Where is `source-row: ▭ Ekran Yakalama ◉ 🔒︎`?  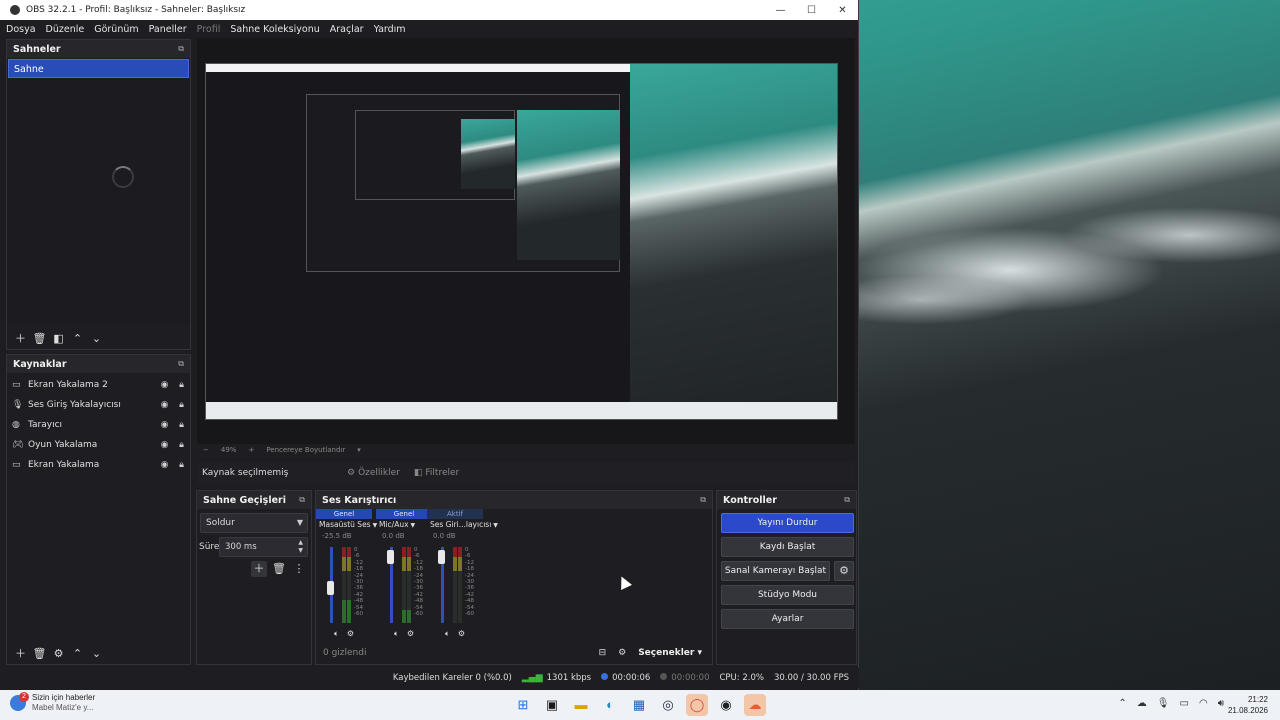
source-row: ▭ Ekran Yakalama ◉ 🔒︎ is located at coordinates (98, 465).